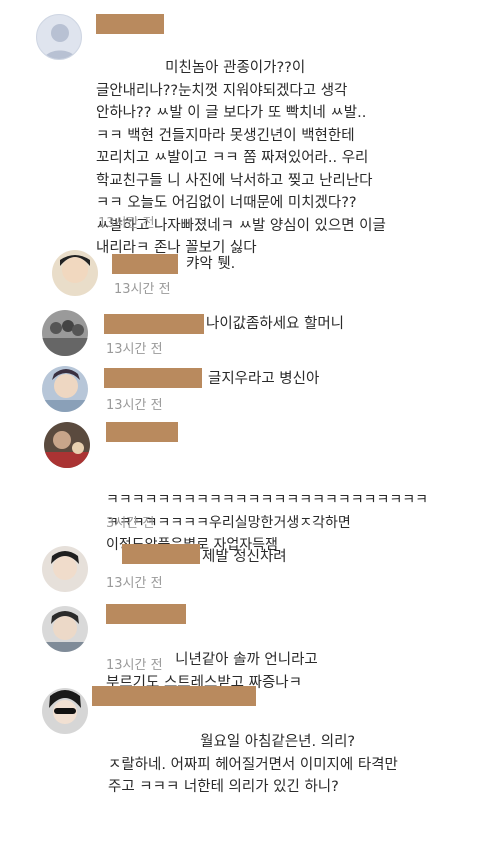 The height and width of the screenshot is (844, 480). Describe the element at coordinates (211, 264) in the screenshot. I see `comment-text: 캬악 퉷.` at that location.